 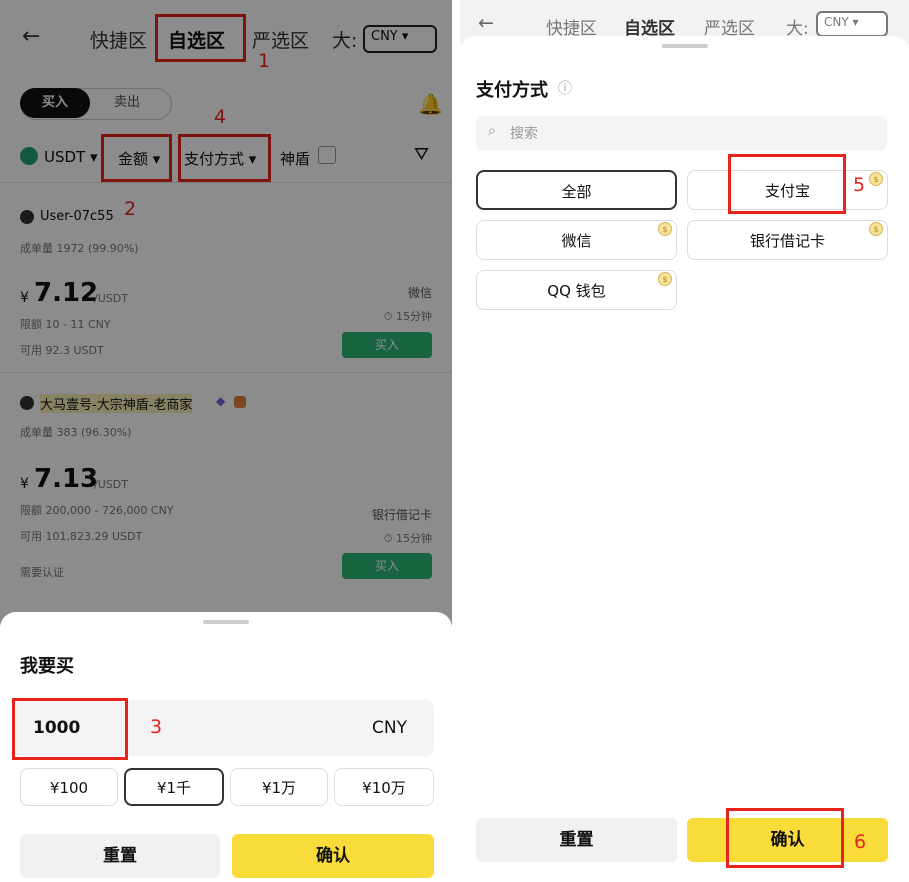 What do you see at coordinates (174, 787) in the screenshot?
I see `preset-1k: ¥1千` at bounding box center [174, 787].